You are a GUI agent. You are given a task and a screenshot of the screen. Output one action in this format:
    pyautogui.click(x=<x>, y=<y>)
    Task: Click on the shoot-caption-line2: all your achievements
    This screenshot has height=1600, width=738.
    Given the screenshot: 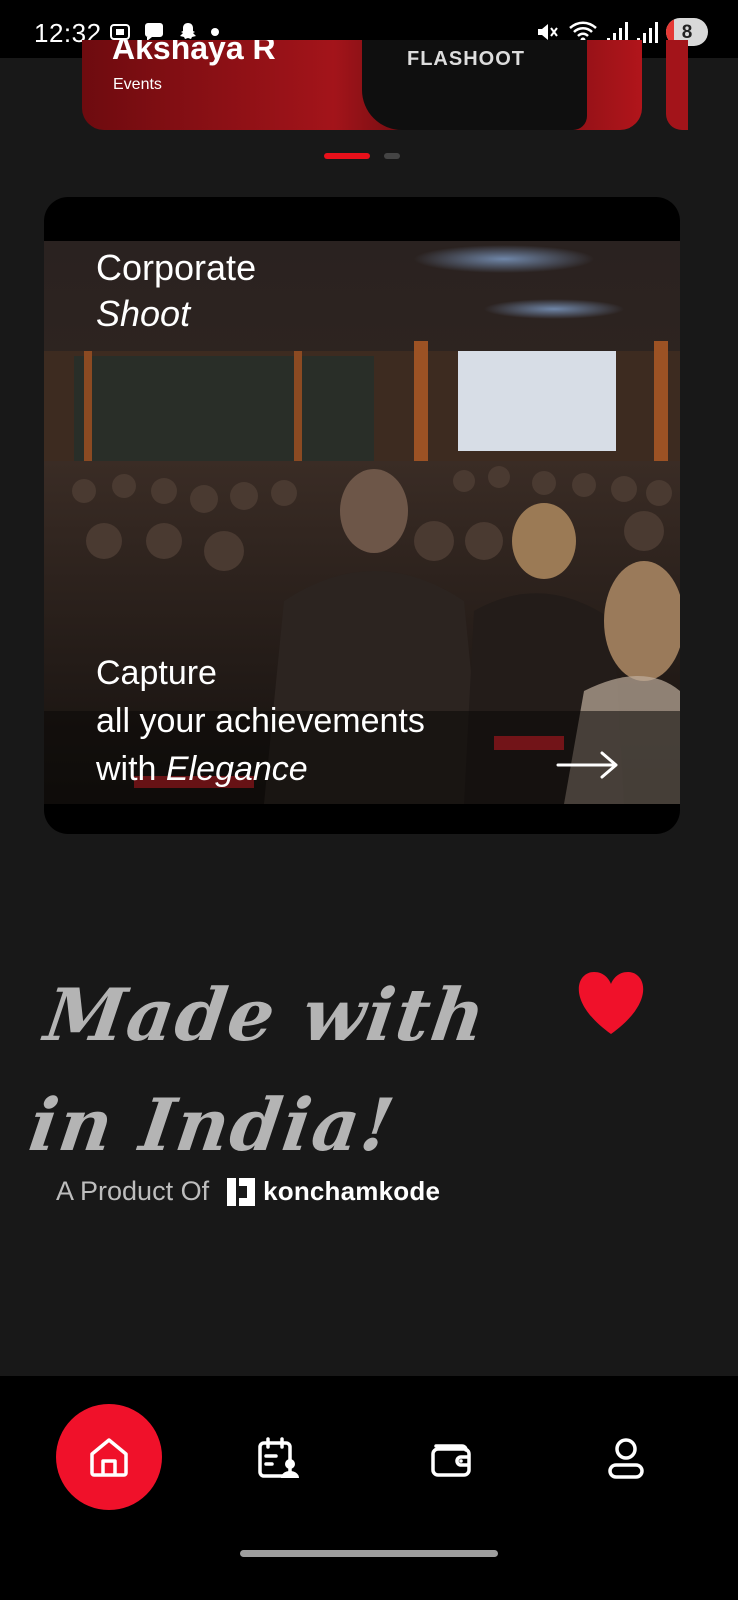 What is the action you would take?
    pyautogui.click(x=260, y=721)
    